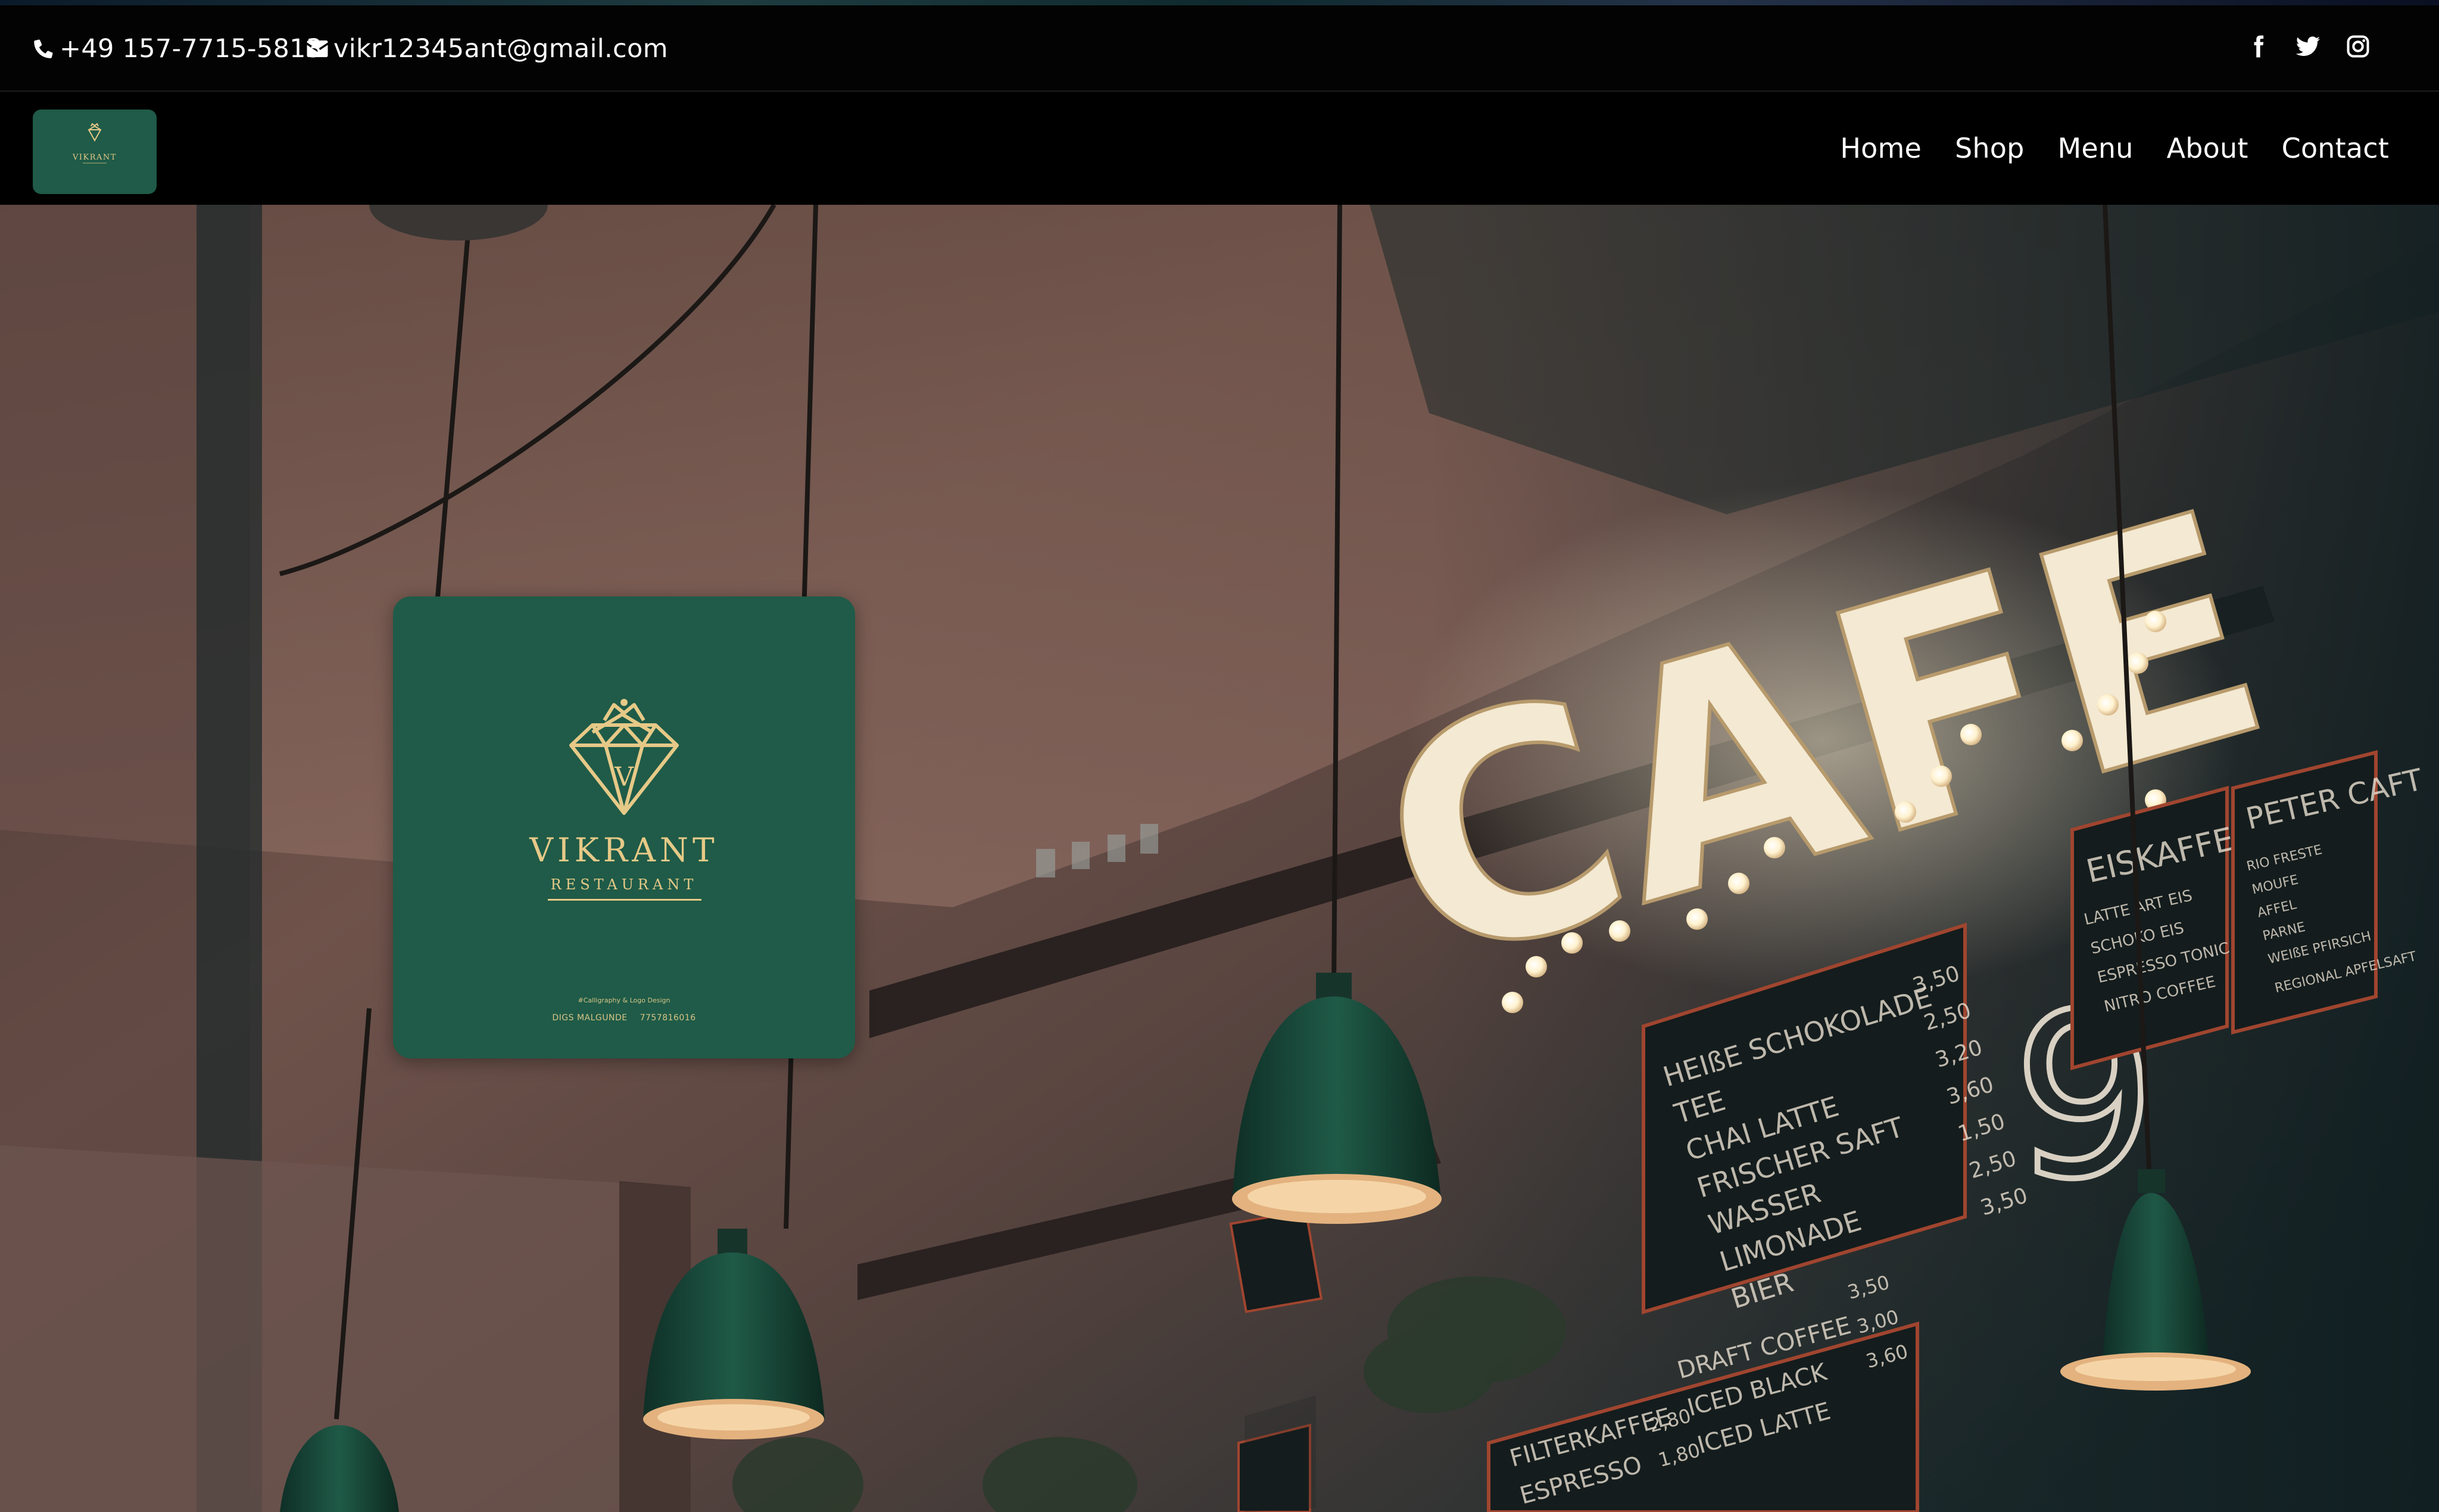  Describe the element at coordinates (624, 777) in the screenshot. I see `svg-text: V` at that location.